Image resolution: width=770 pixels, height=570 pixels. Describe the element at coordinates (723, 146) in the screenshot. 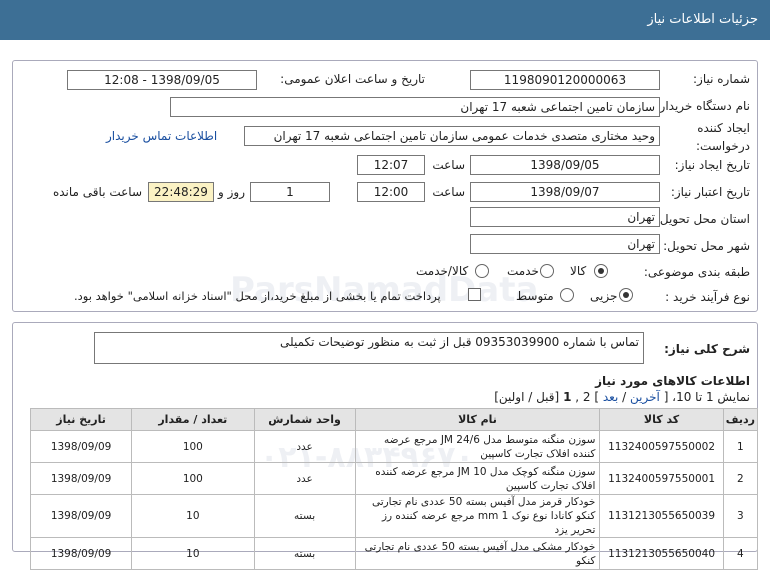

I see `creator-label-line2: درخواست:` at that location.